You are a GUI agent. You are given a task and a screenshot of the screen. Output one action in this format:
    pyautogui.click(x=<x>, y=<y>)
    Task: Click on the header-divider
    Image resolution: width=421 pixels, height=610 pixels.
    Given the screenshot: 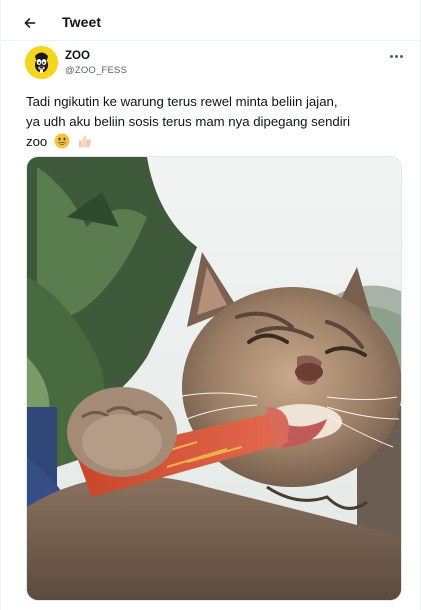 What is the action you would take?
    pyautogui.click(x=211, y=40)
    